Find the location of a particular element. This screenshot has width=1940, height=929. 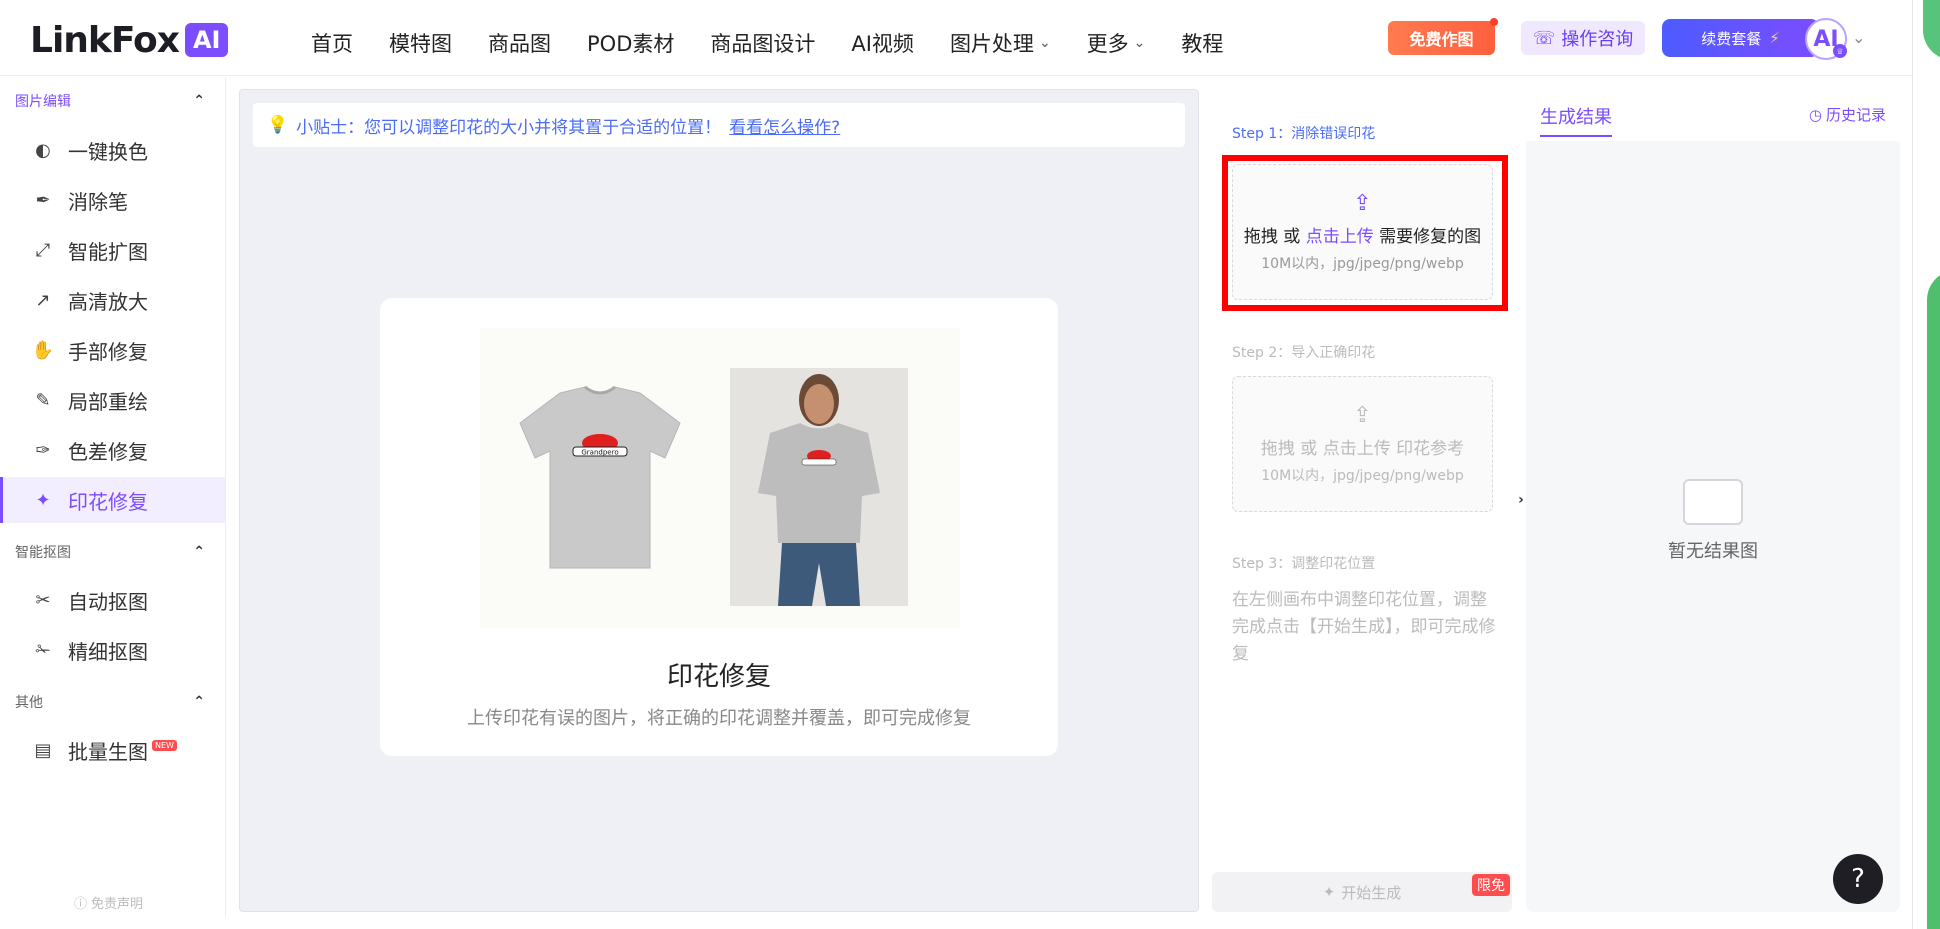

nav-label: 更多 is located at coordinates (1107, 44).